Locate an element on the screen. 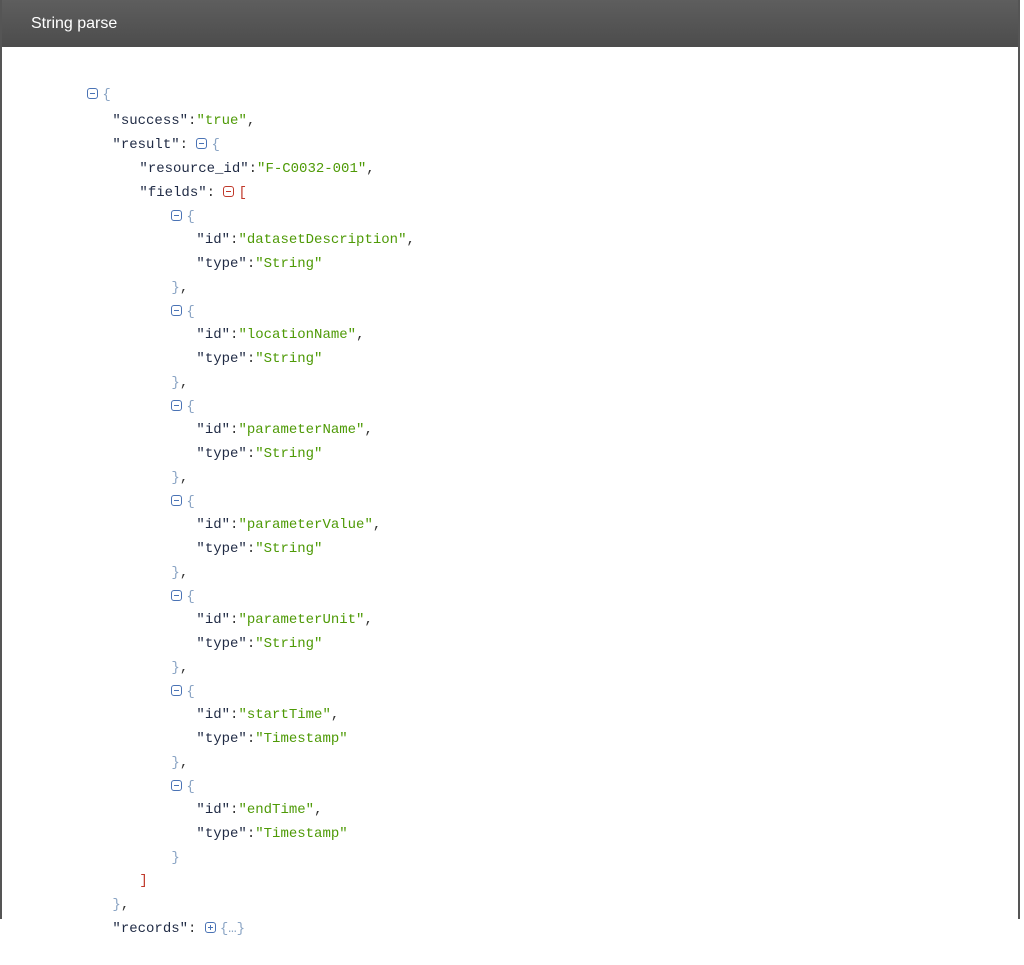 This screenshot has height=965, width=1024. field-id-line: "id":"parameterName", is located at coordinates (284, 430).